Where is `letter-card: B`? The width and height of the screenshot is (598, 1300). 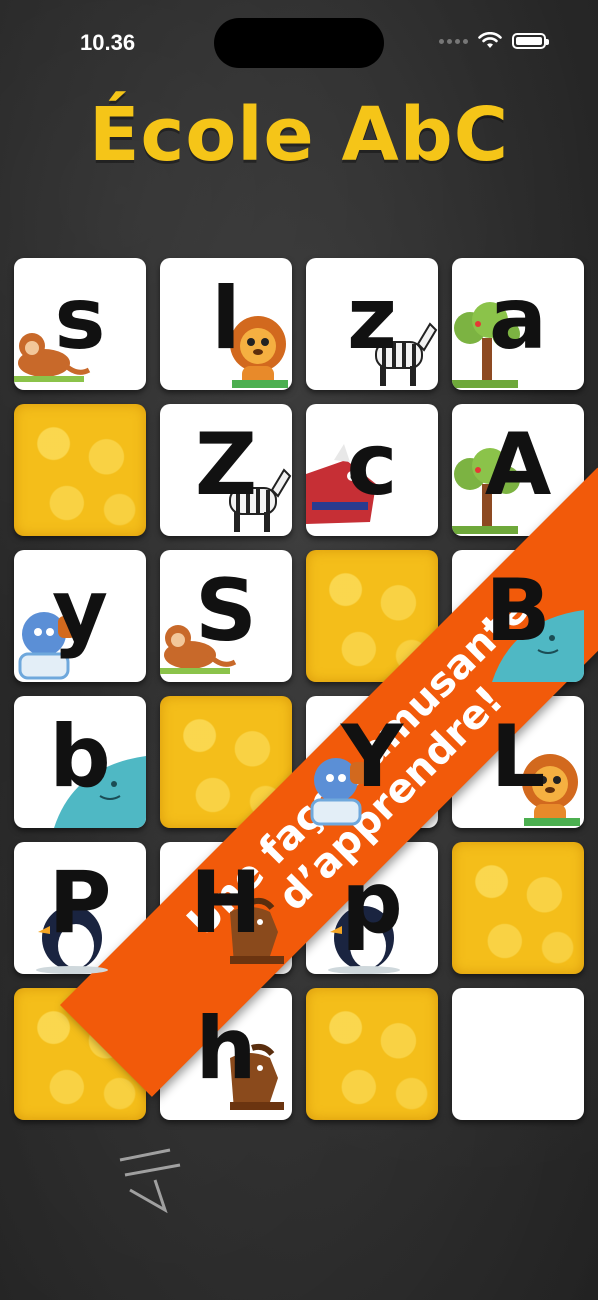 letter-card: B is located at coordinates (518, 616).